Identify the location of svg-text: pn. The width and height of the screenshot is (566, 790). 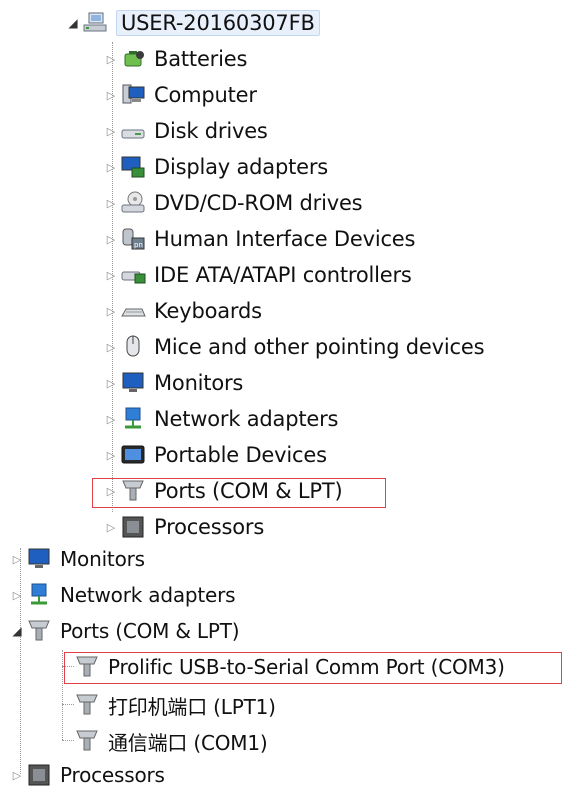
(138, 245).